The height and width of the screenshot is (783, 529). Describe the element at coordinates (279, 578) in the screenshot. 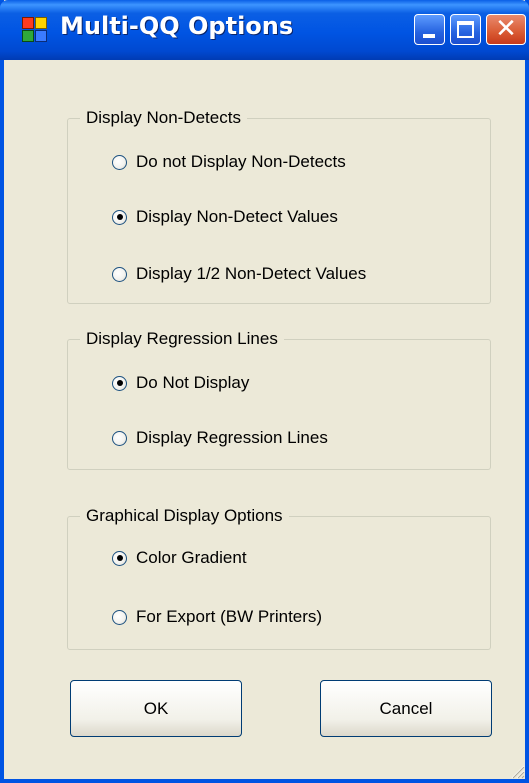

I see `group-graphical-display-options: Graphical Display Options` at that location.